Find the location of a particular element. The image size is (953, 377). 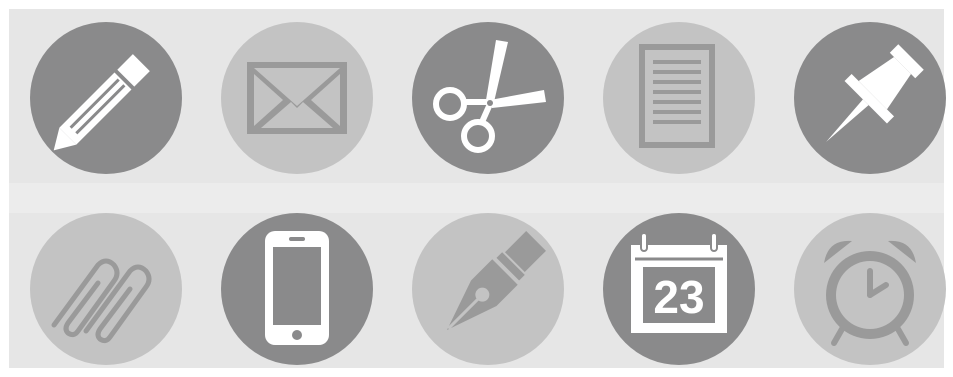

fountain-pen-icon is located at coordinates (488, 289).